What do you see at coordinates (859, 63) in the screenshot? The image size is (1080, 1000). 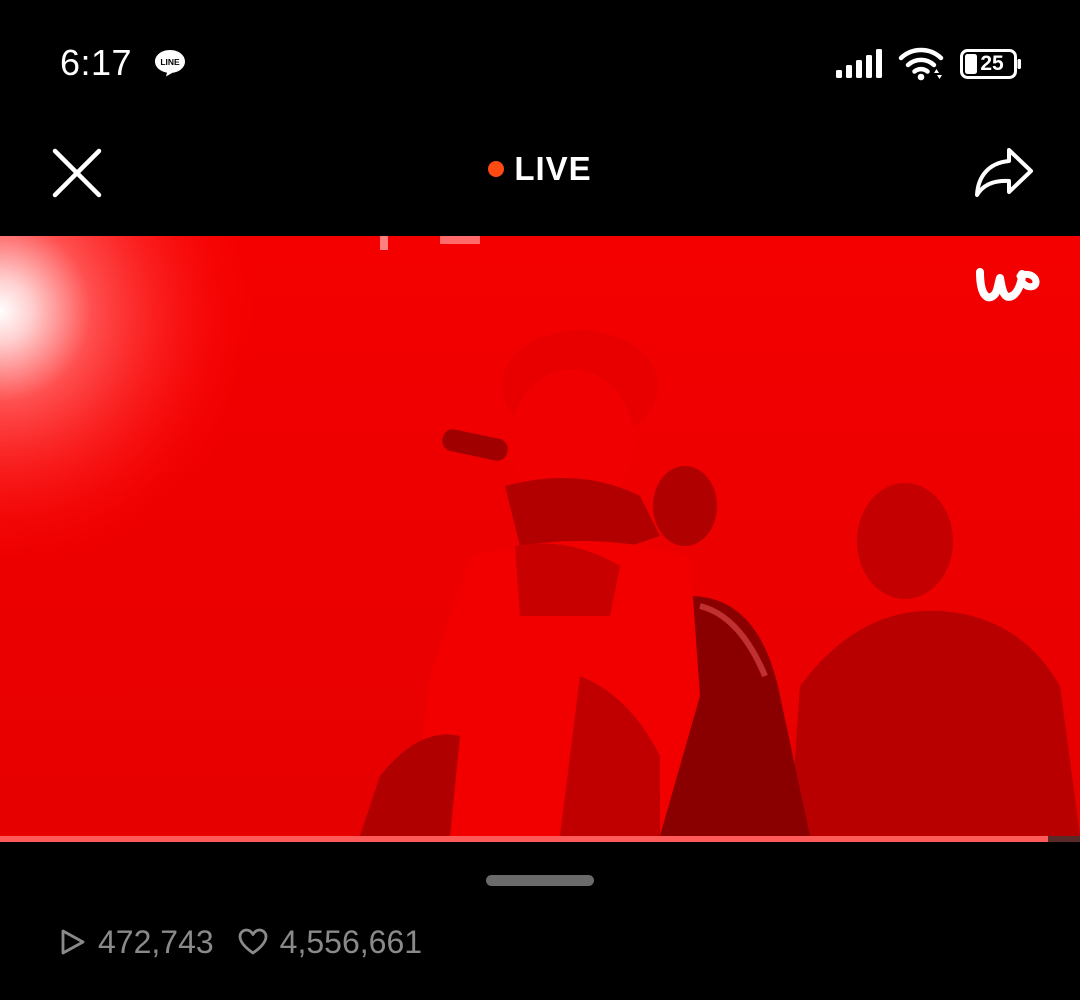 I see `signal-icon` at bounding box center [859, 63].